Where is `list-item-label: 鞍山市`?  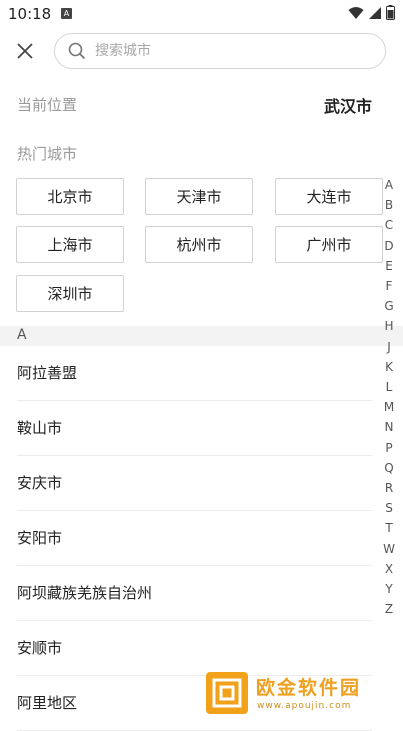
list-item-label: 鞍山市 is located at coordinates (40, 428).